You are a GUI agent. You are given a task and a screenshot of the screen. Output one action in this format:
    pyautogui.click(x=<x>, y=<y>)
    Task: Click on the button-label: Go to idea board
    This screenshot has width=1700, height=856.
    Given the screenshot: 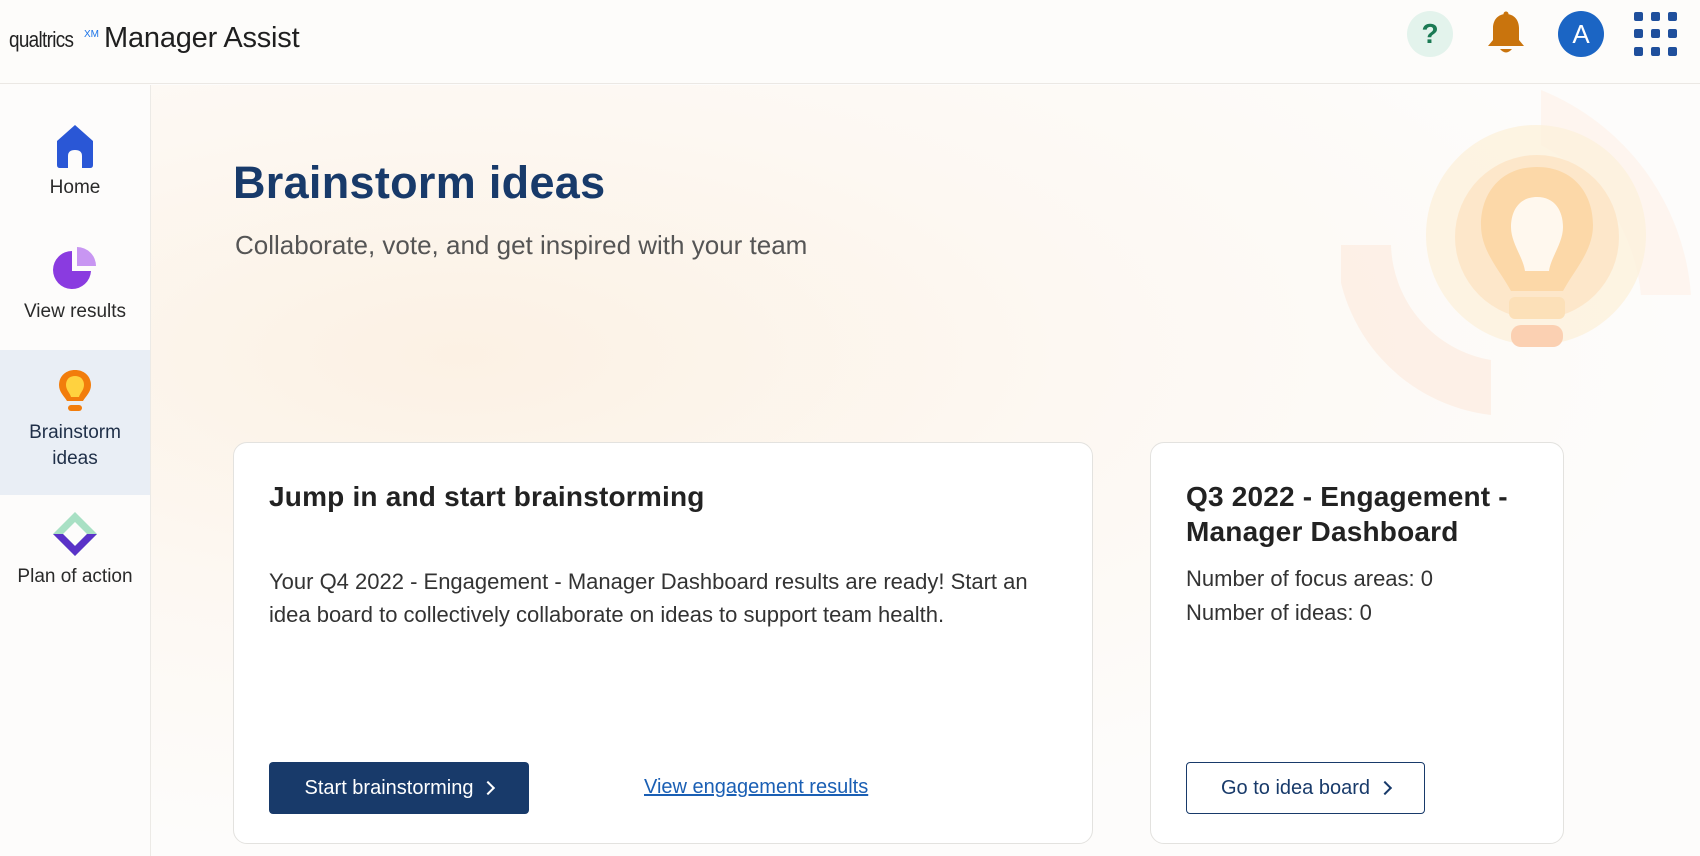 What is the action you would take?
    pyautogui.click(x=1295, y=787)
    